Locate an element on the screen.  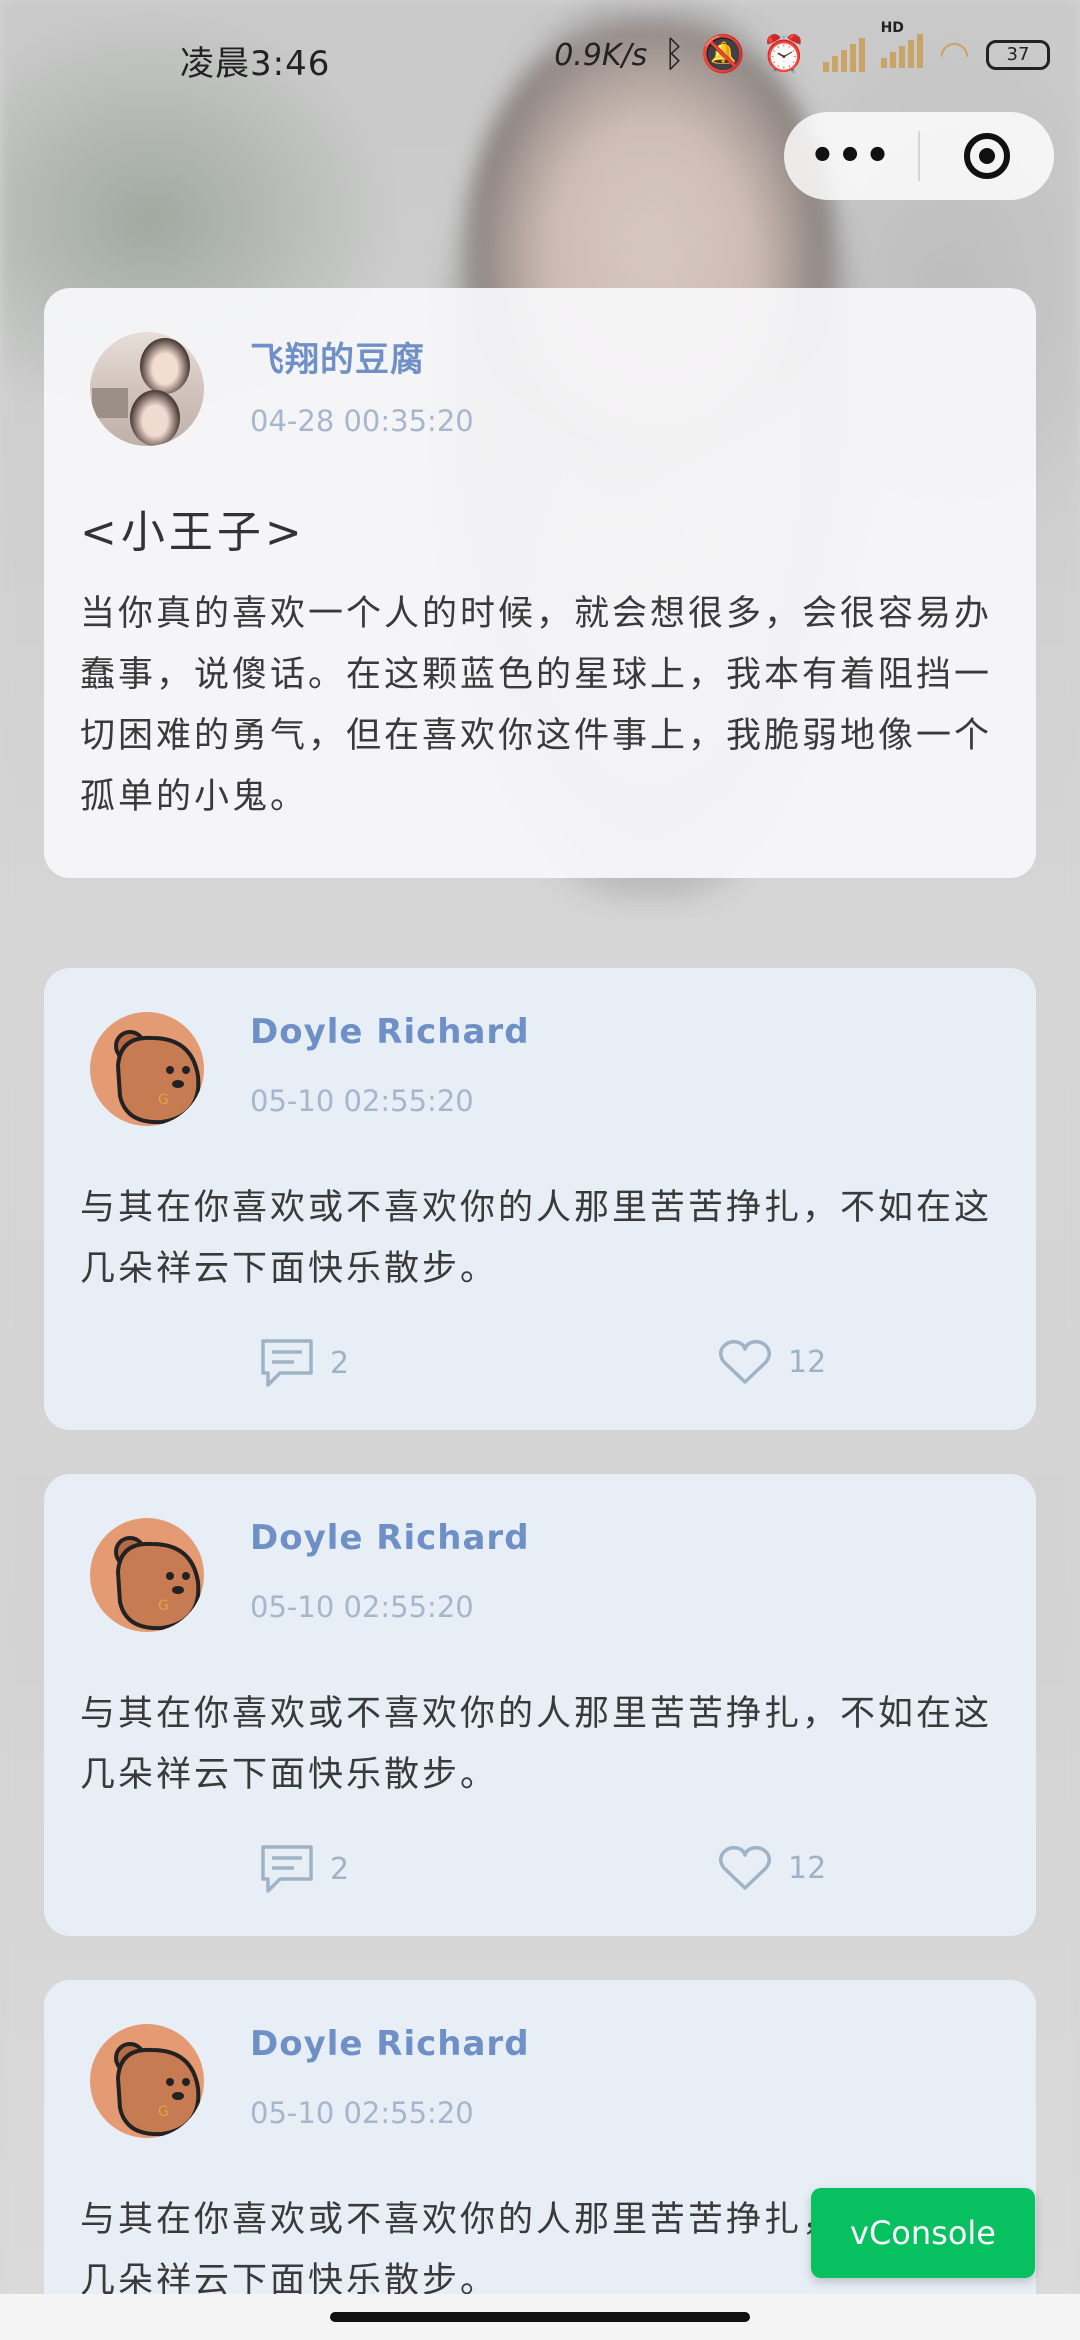
post-time: 04-28 00:35:20 is located at coordinates (362, 421).